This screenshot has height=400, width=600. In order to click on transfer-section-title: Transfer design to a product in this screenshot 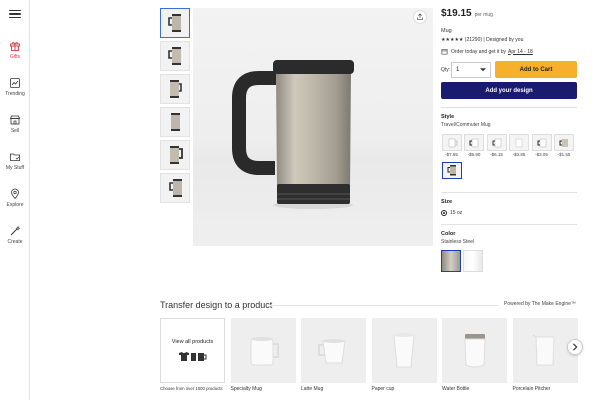, I will do `click(216, 305)`.